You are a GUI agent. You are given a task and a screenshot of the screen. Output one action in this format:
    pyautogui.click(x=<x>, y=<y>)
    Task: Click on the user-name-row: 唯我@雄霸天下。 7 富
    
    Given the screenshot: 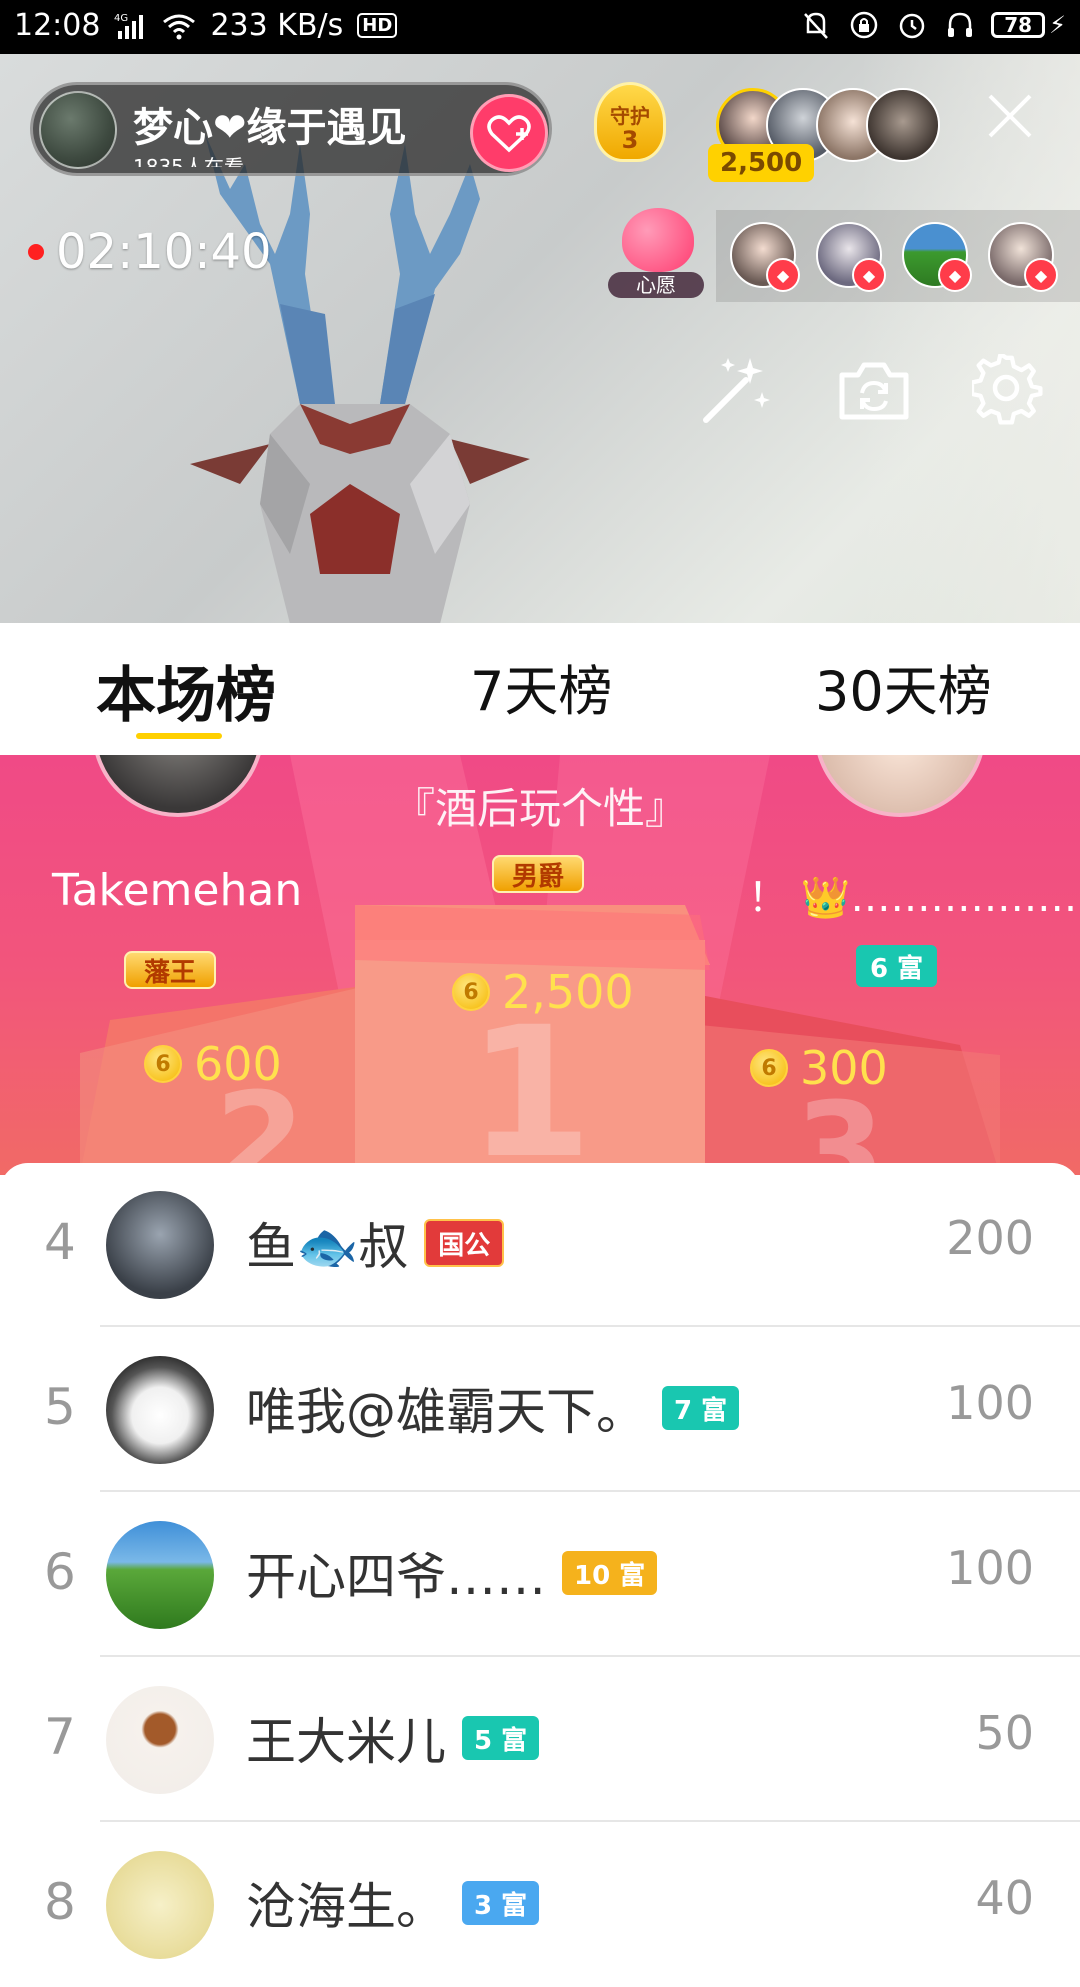 What is the action you would take?
    pyautogui.click(x=493, y=1408)
    